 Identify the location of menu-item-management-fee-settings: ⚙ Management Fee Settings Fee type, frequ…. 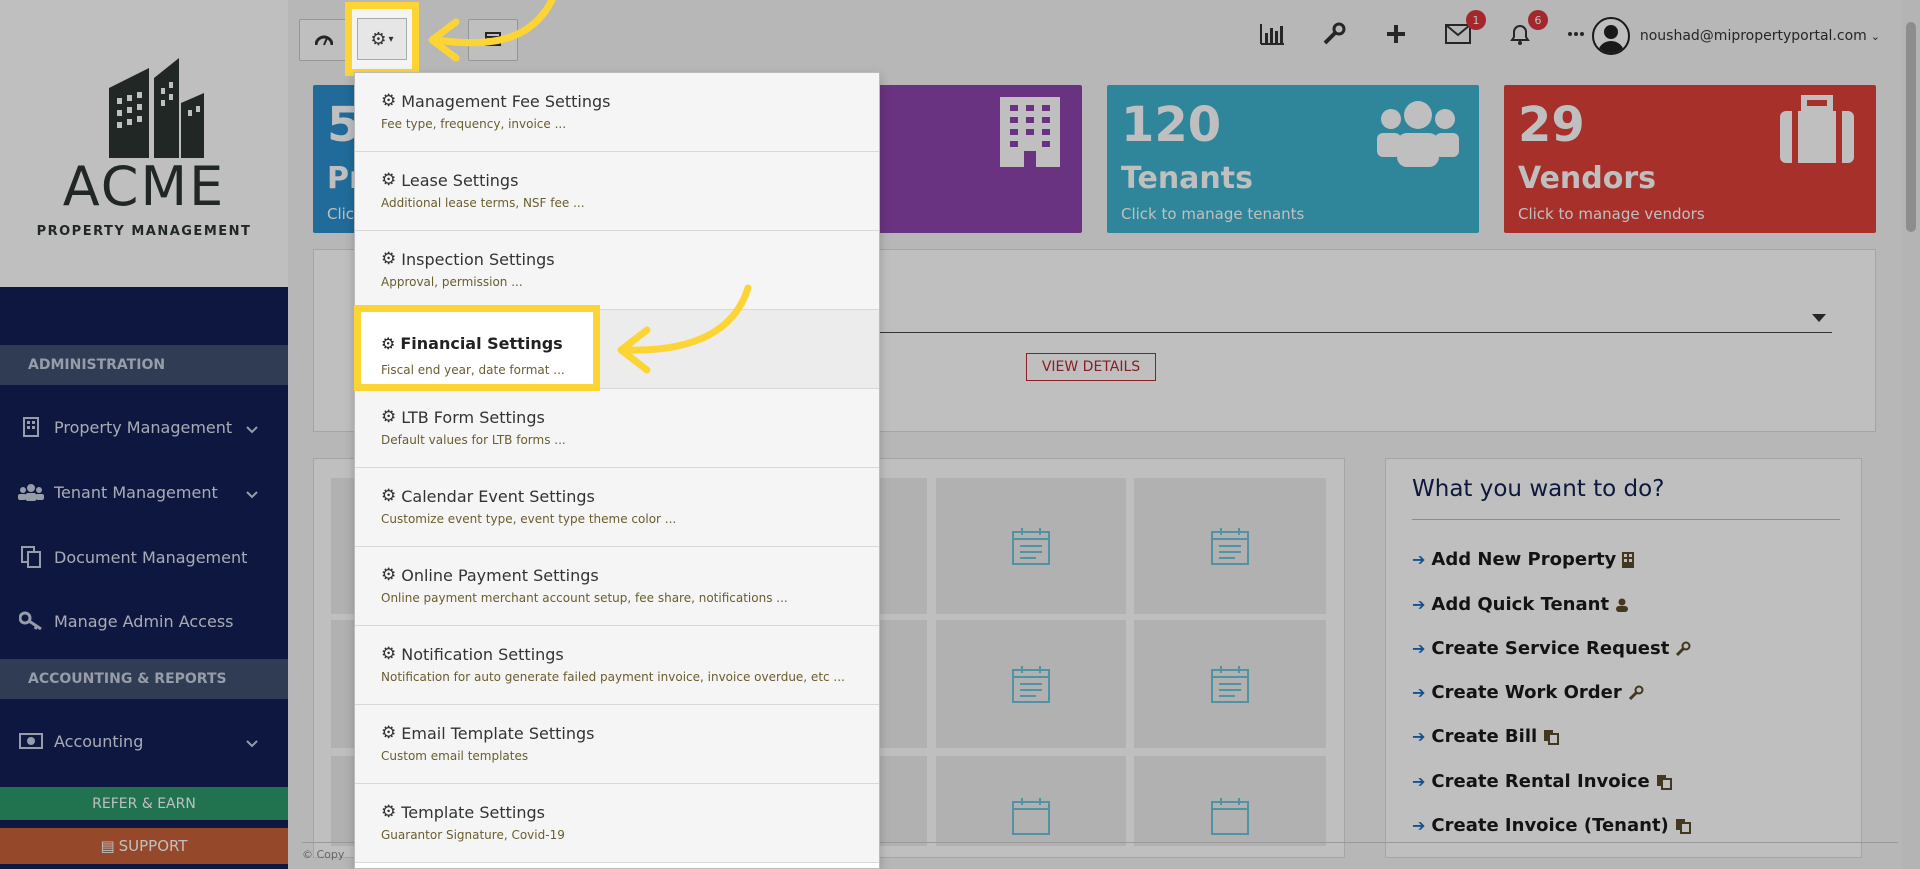
(617, 112).